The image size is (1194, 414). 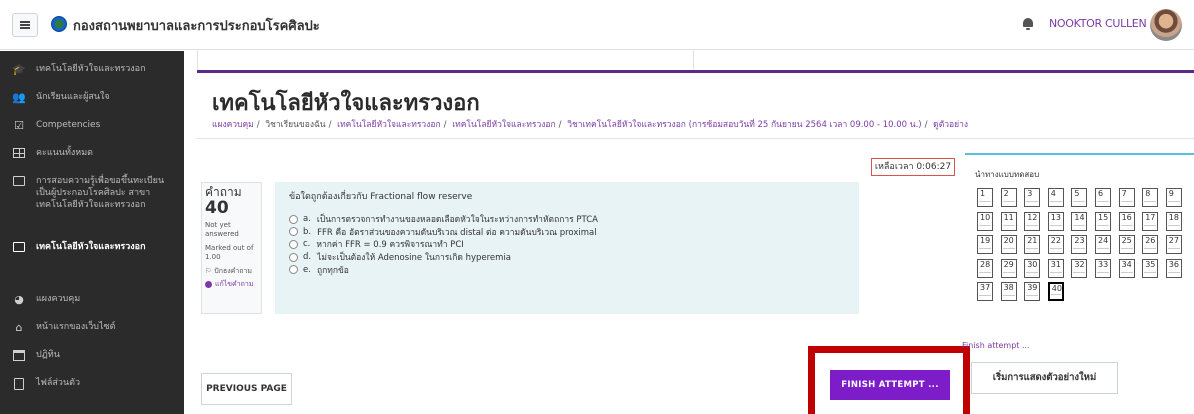 I want to click on quiz-nav-button: 5, so click(x=1079, y=197).